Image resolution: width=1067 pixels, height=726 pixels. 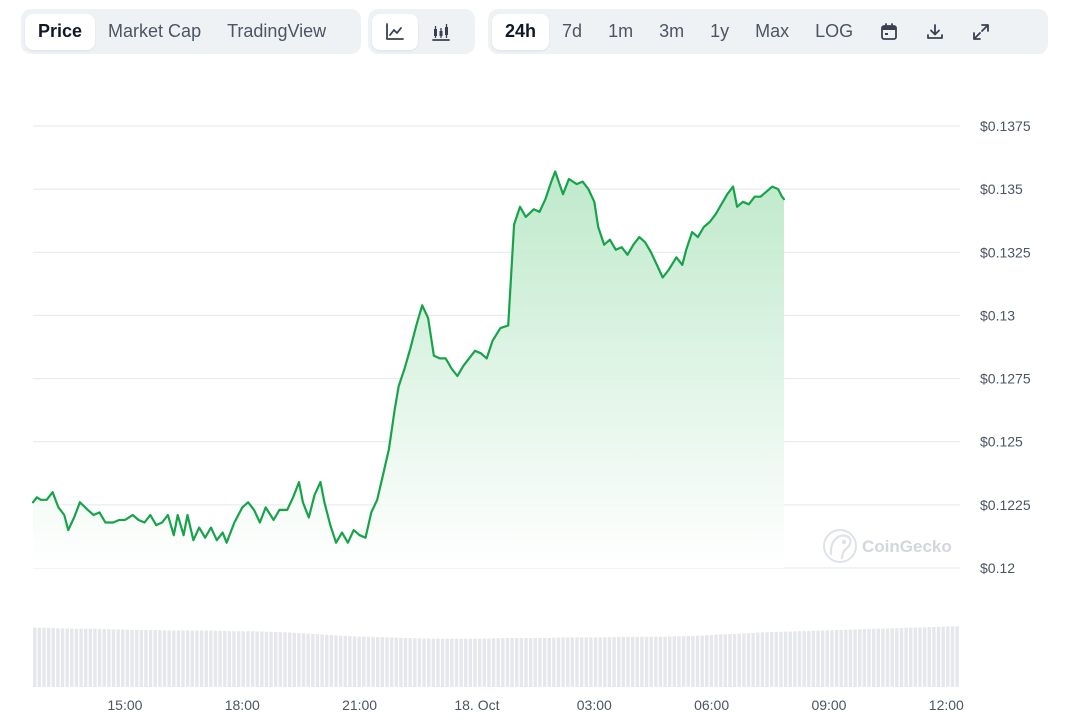 I want to click on range-1y: 1y, so click(x=719, y=32).